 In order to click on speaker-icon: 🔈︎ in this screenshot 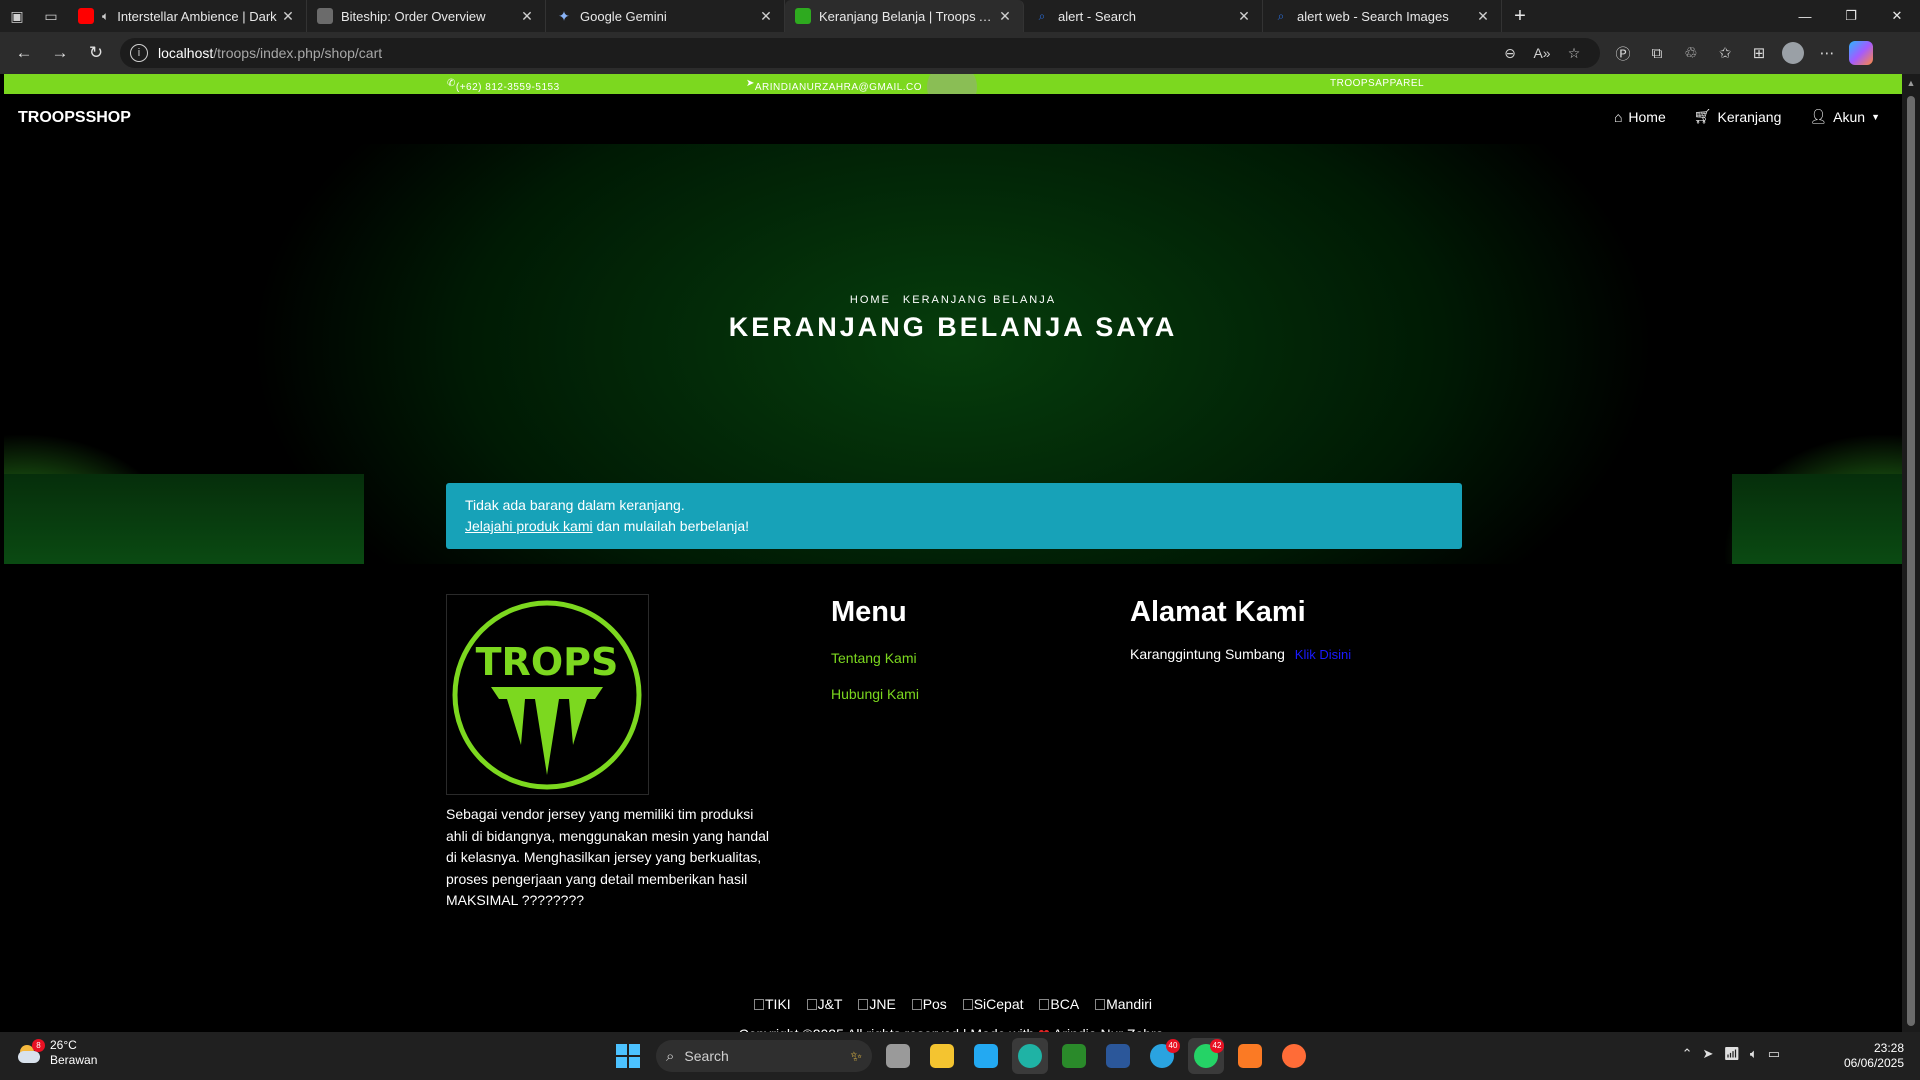, I will do `click(105, 16)`.